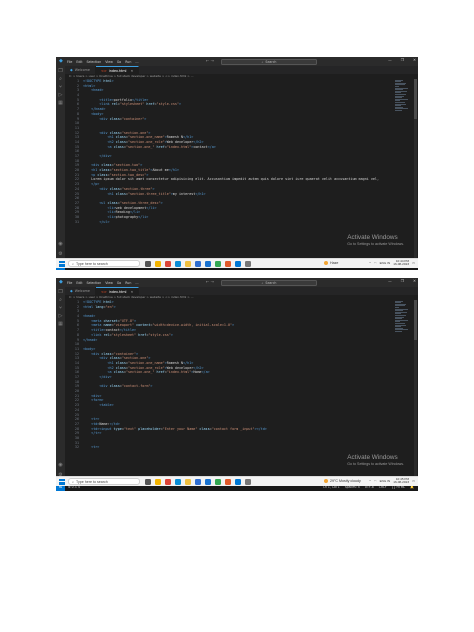 The image size is (474, 632). I want to click on system-tray: ^ ◠ ENG IN 10:44 PM 16-08-2023 ▭, so click(392, 263).